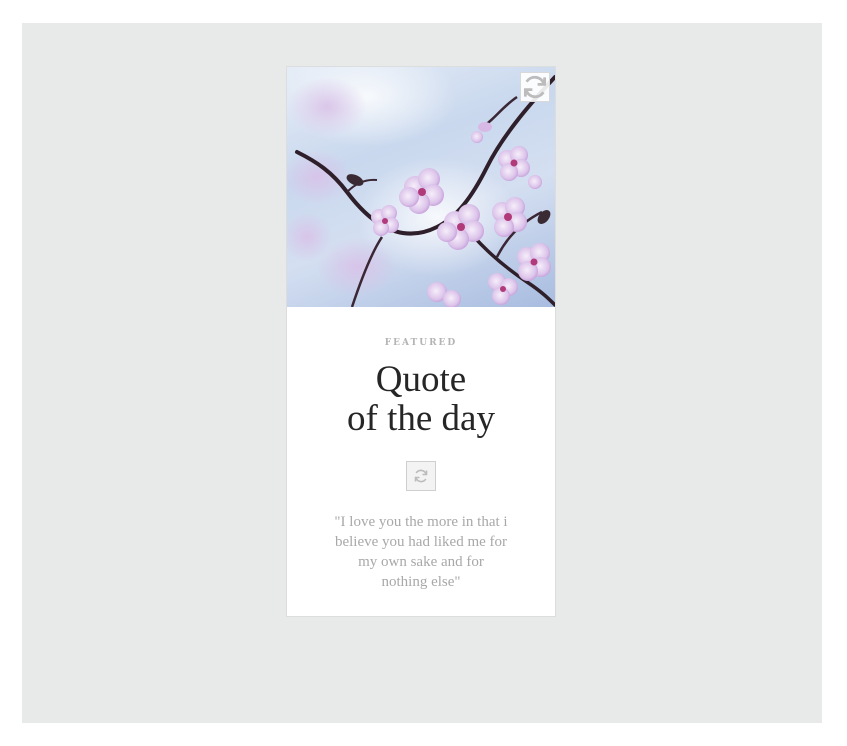  I want to click on refresh-button-wrapper, so click(421, 476).